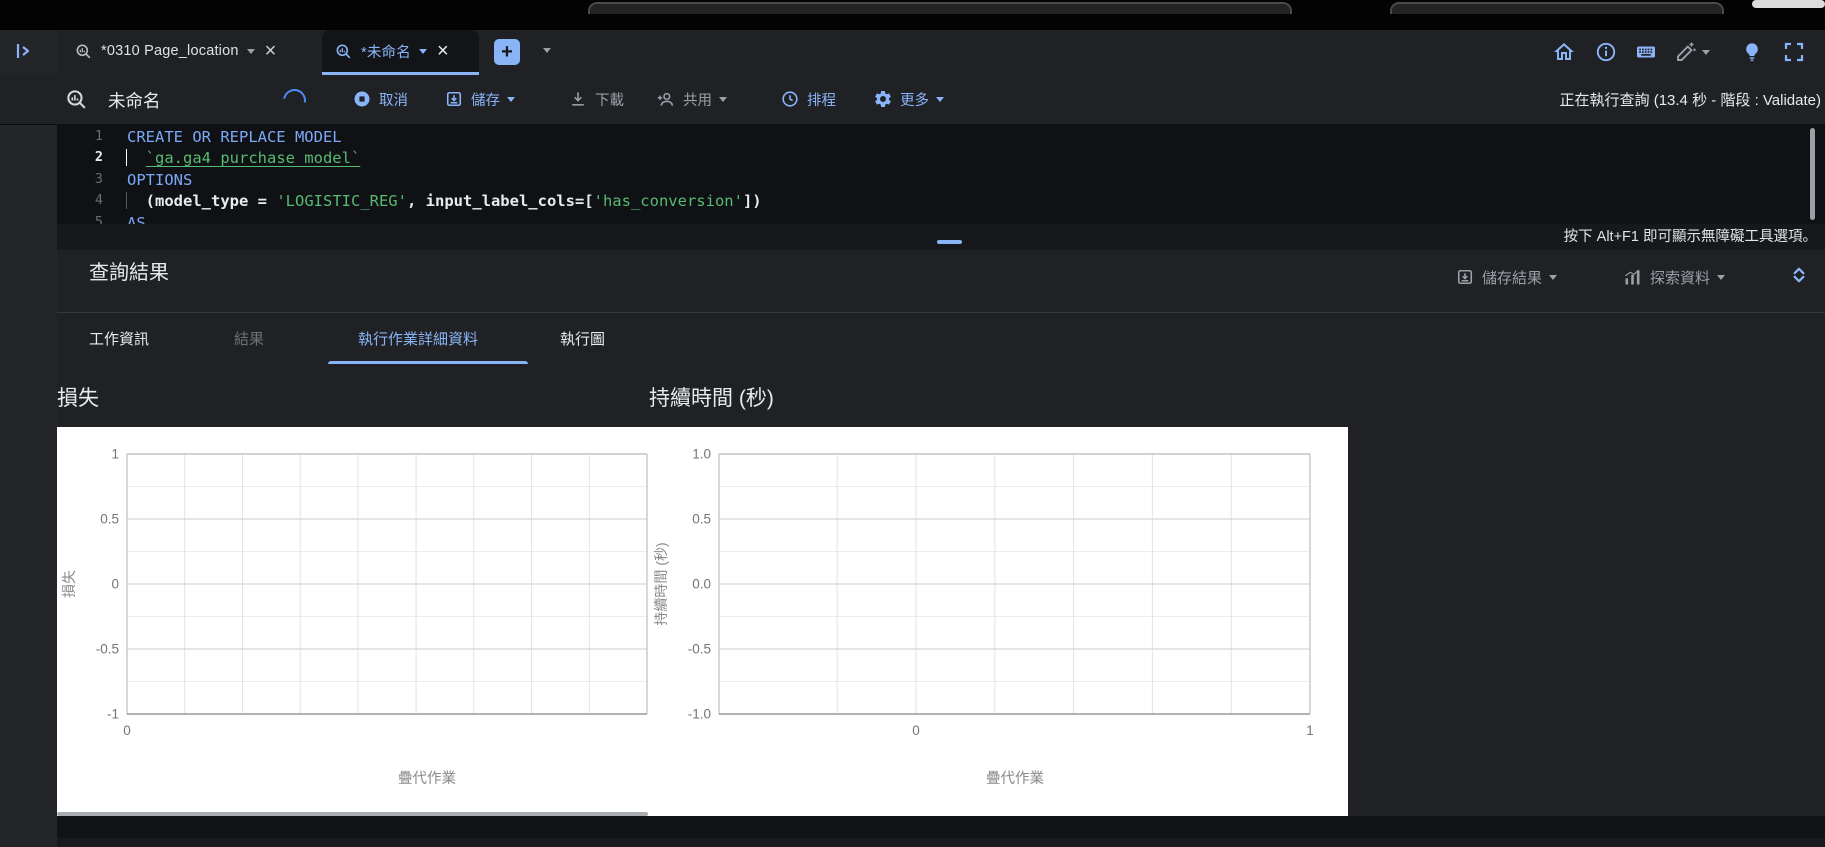 This screenshot has width=1825, height=847. Describe the element at coordinates (479, 99) in the screenshot. I see `save-button: 儲存` at that location.